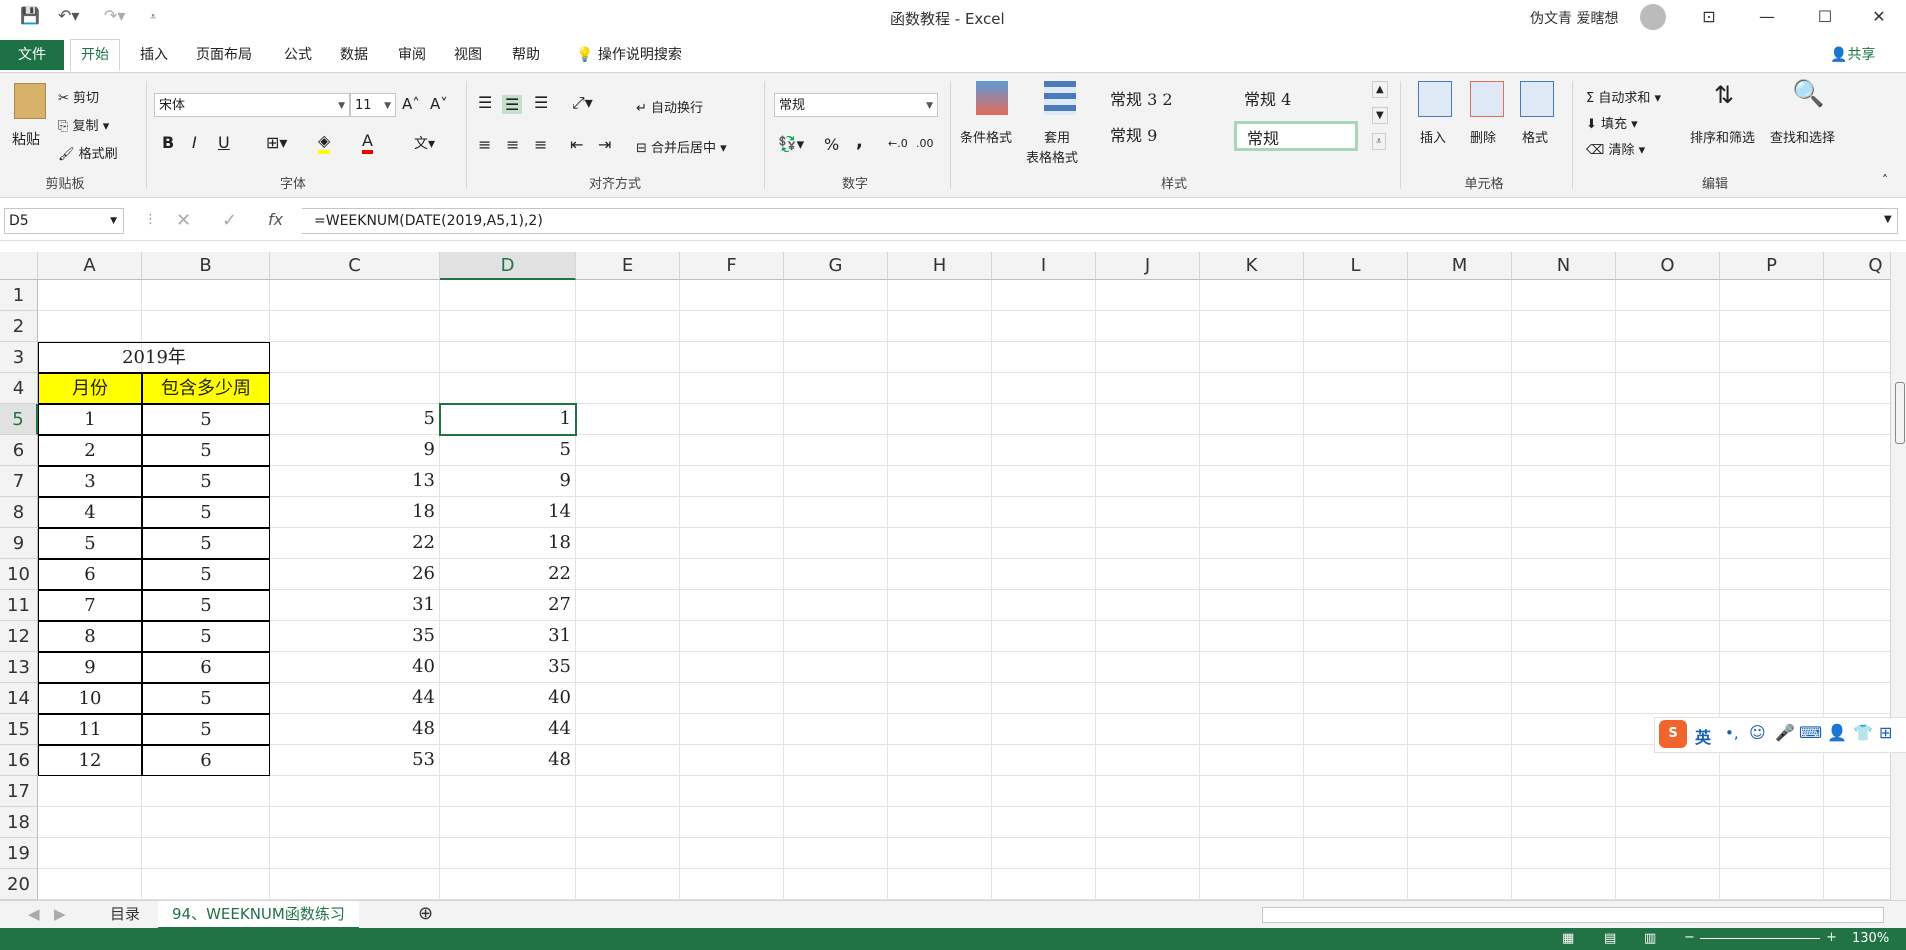  I want to click on cell-A17, so click(90, 791).